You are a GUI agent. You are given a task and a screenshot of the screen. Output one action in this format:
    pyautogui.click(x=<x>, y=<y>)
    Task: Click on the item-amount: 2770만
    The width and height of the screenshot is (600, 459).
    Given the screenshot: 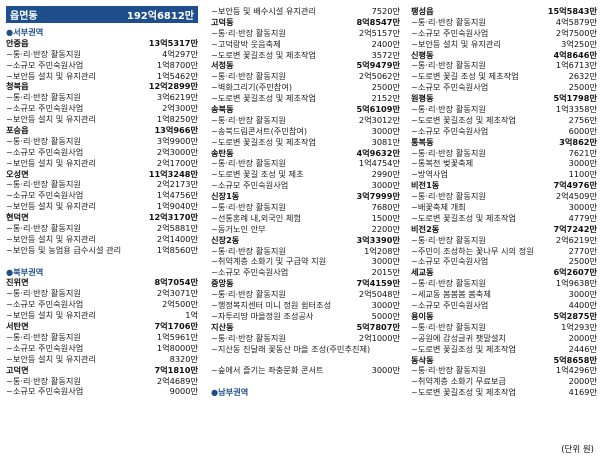 What is the action you would take?
    pyautogui.click(x=582, y=250)
    